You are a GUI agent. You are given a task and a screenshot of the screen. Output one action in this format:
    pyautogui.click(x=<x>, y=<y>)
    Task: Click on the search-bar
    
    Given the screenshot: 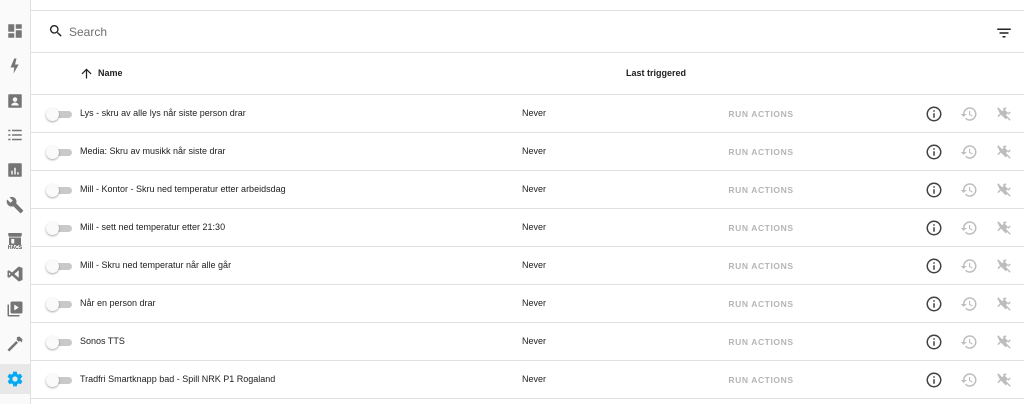 What is the action you would take?
    pyautogui.click(x=527, y=32)
    